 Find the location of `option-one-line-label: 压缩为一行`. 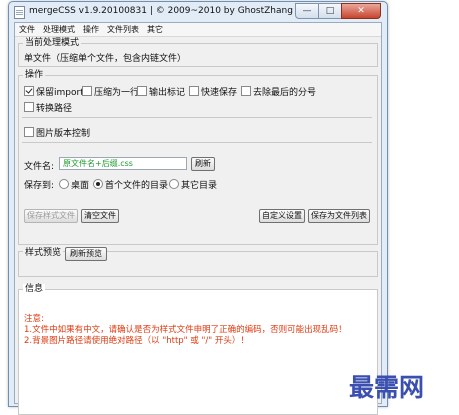

option-one-line-label: 压缩为一行 is located at coordinates (117, 93).